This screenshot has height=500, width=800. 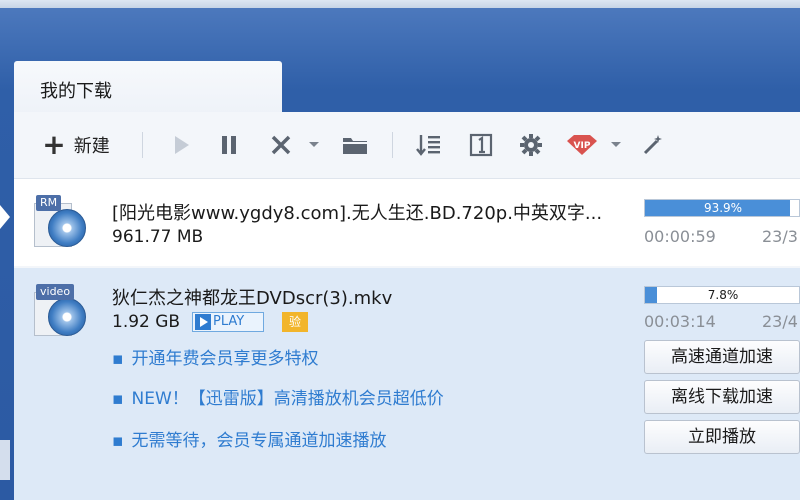 What do you see at coordinates (780, 321) in the screenshot?
I see `peer-count: 23/4` at bounding box center [780, 321].